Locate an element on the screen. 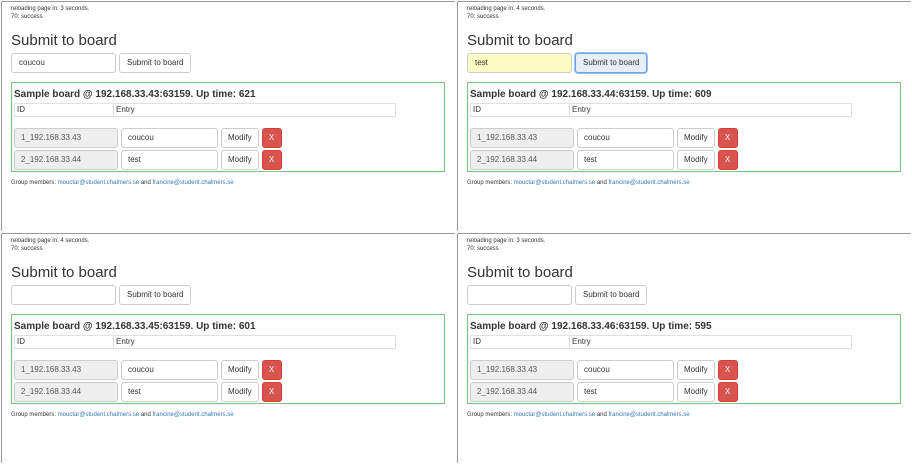 The height and width of the screenshot is (465, 912). submit-form: Submit to board is located at coordinates (557, 295).